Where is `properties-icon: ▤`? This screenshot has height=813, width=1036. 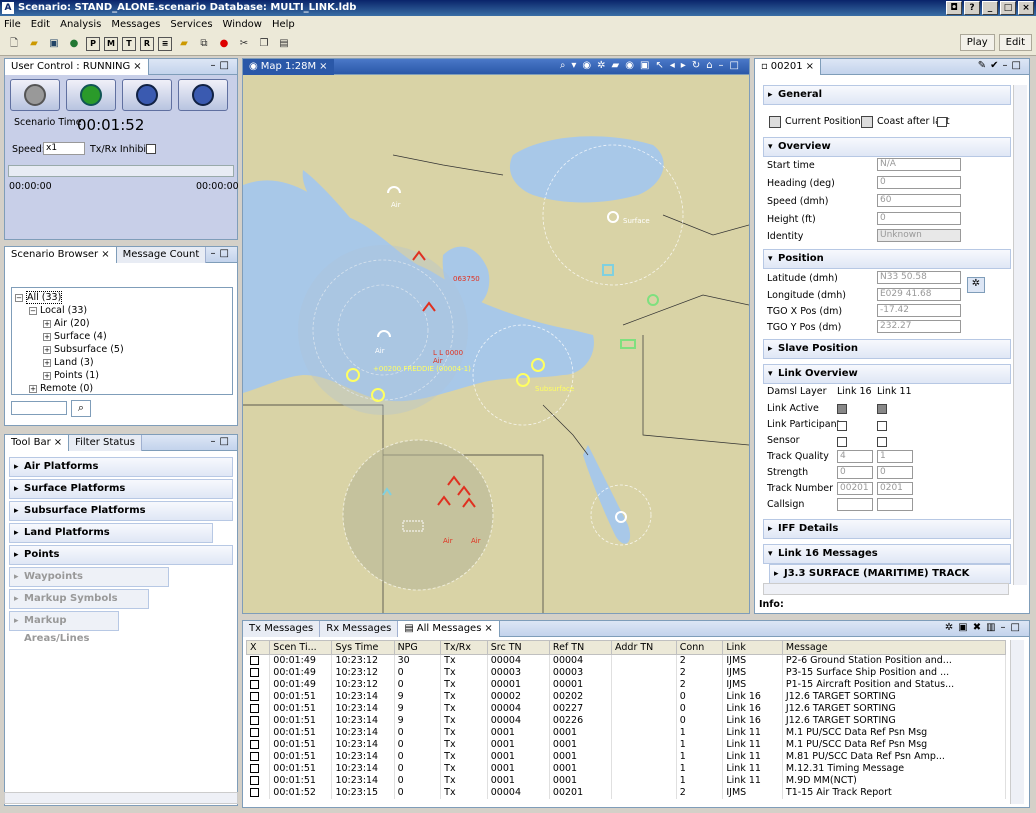
properties-icon: ▤ is located at coordinates (284, 44).